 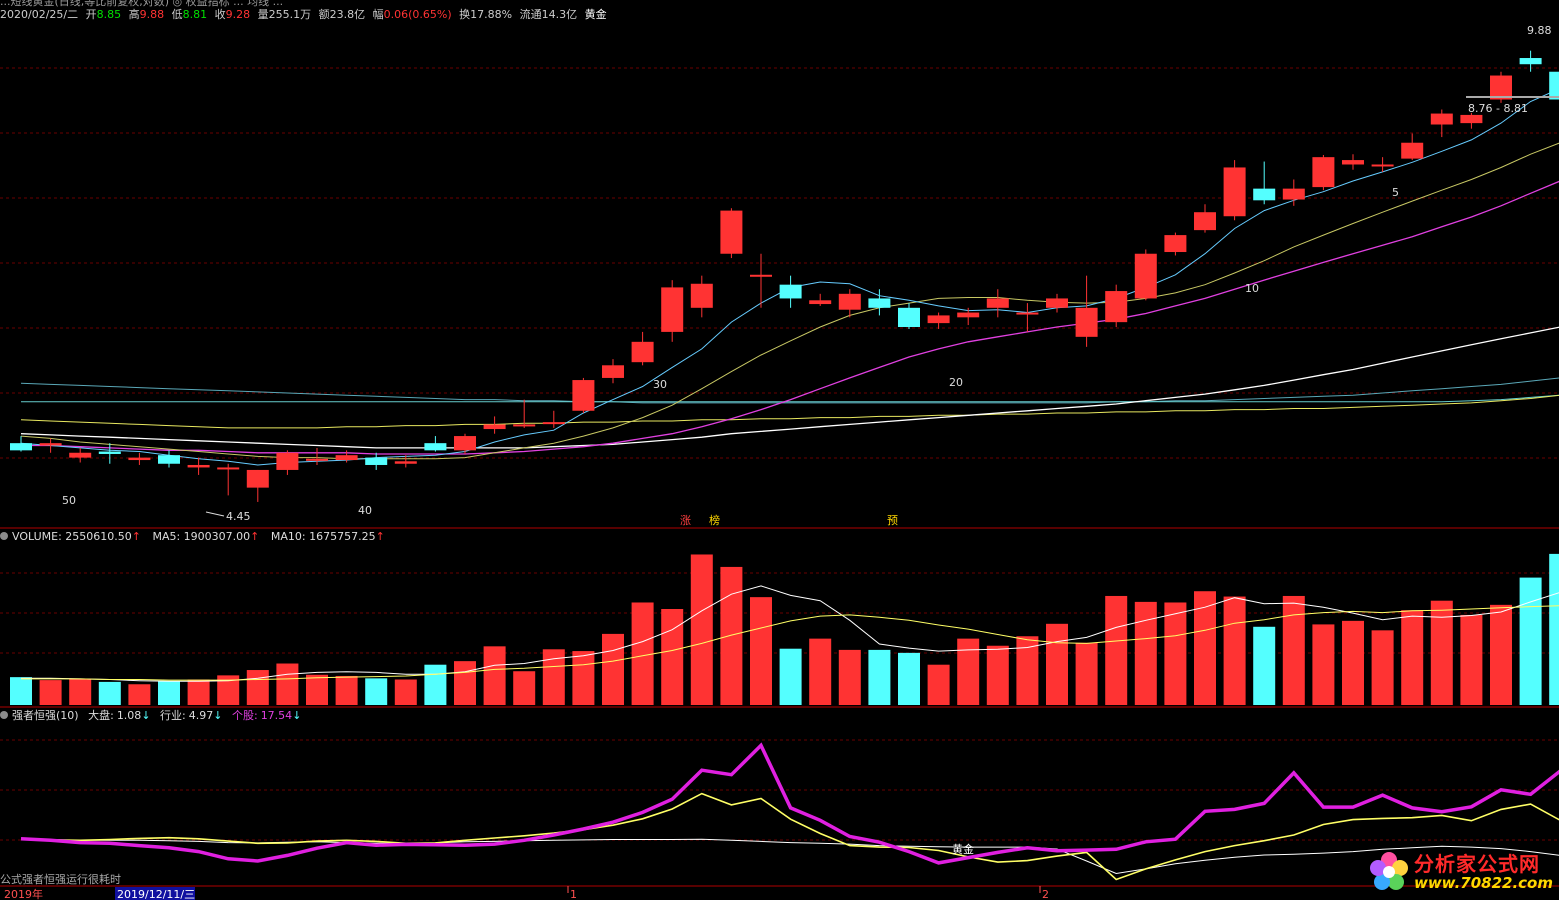 I want to click on axis-month: 2, so click(x=1045, y=894).